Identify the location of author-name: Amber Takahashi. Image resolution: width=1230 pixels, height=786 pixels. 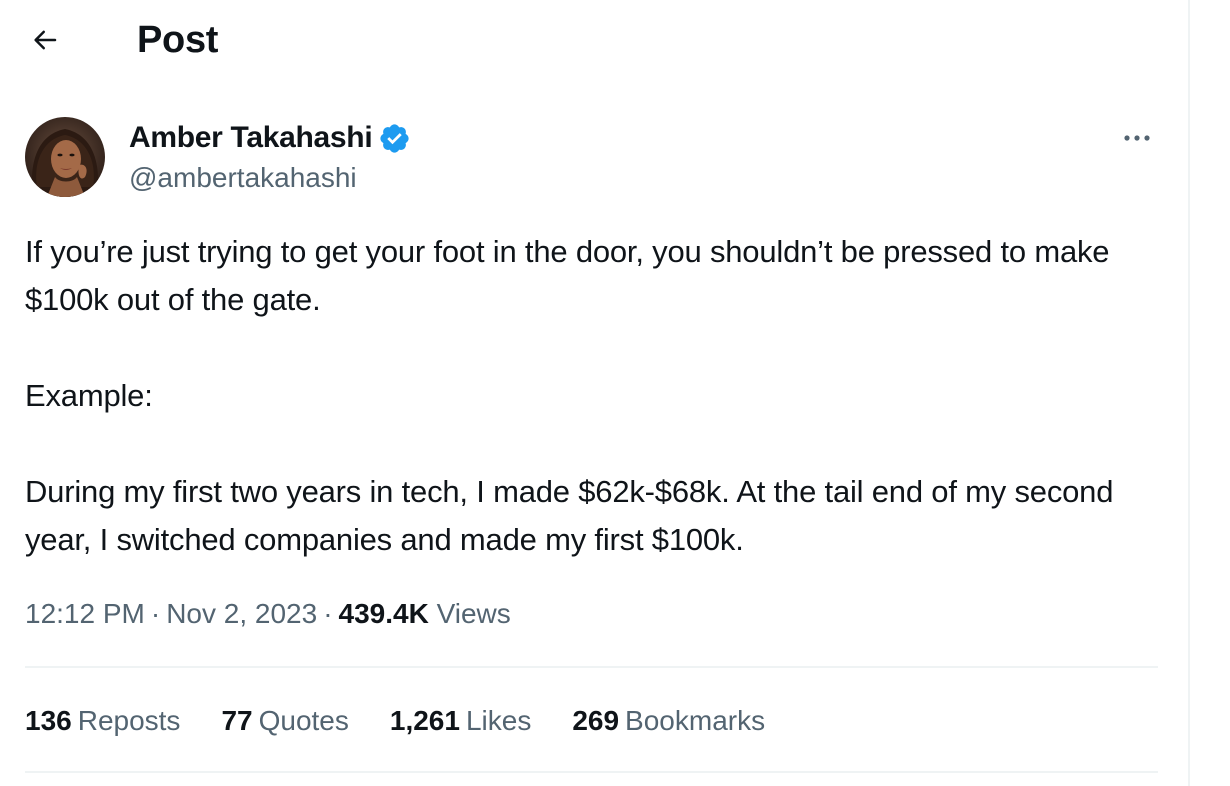
(251, 138).